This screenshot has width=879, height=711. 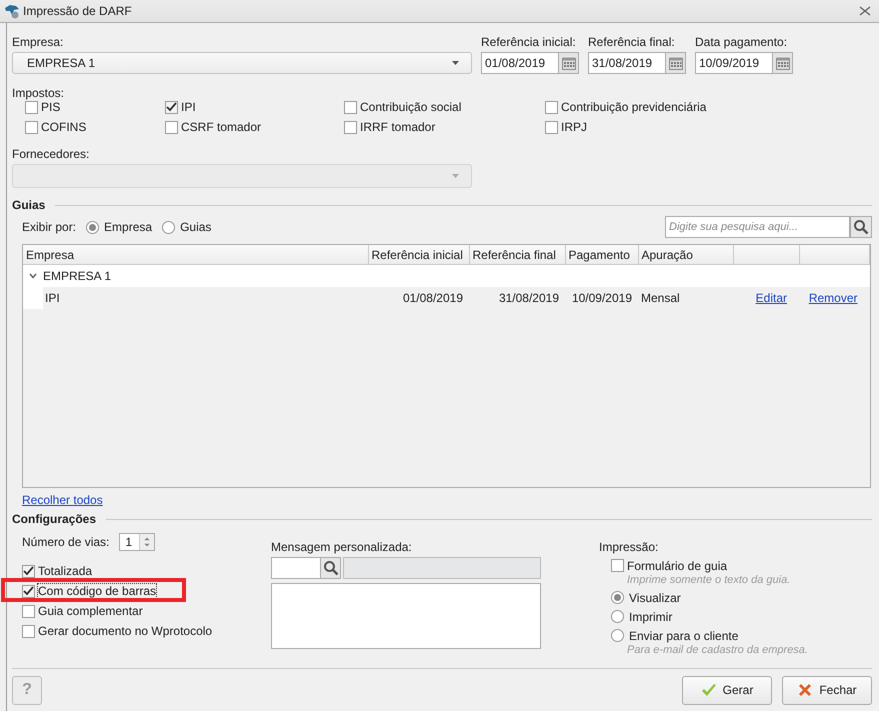 What do you see at coordinates (52, 298) in the screenshot?
I see `table-cell: IPI` at bounding box center [52, 298].